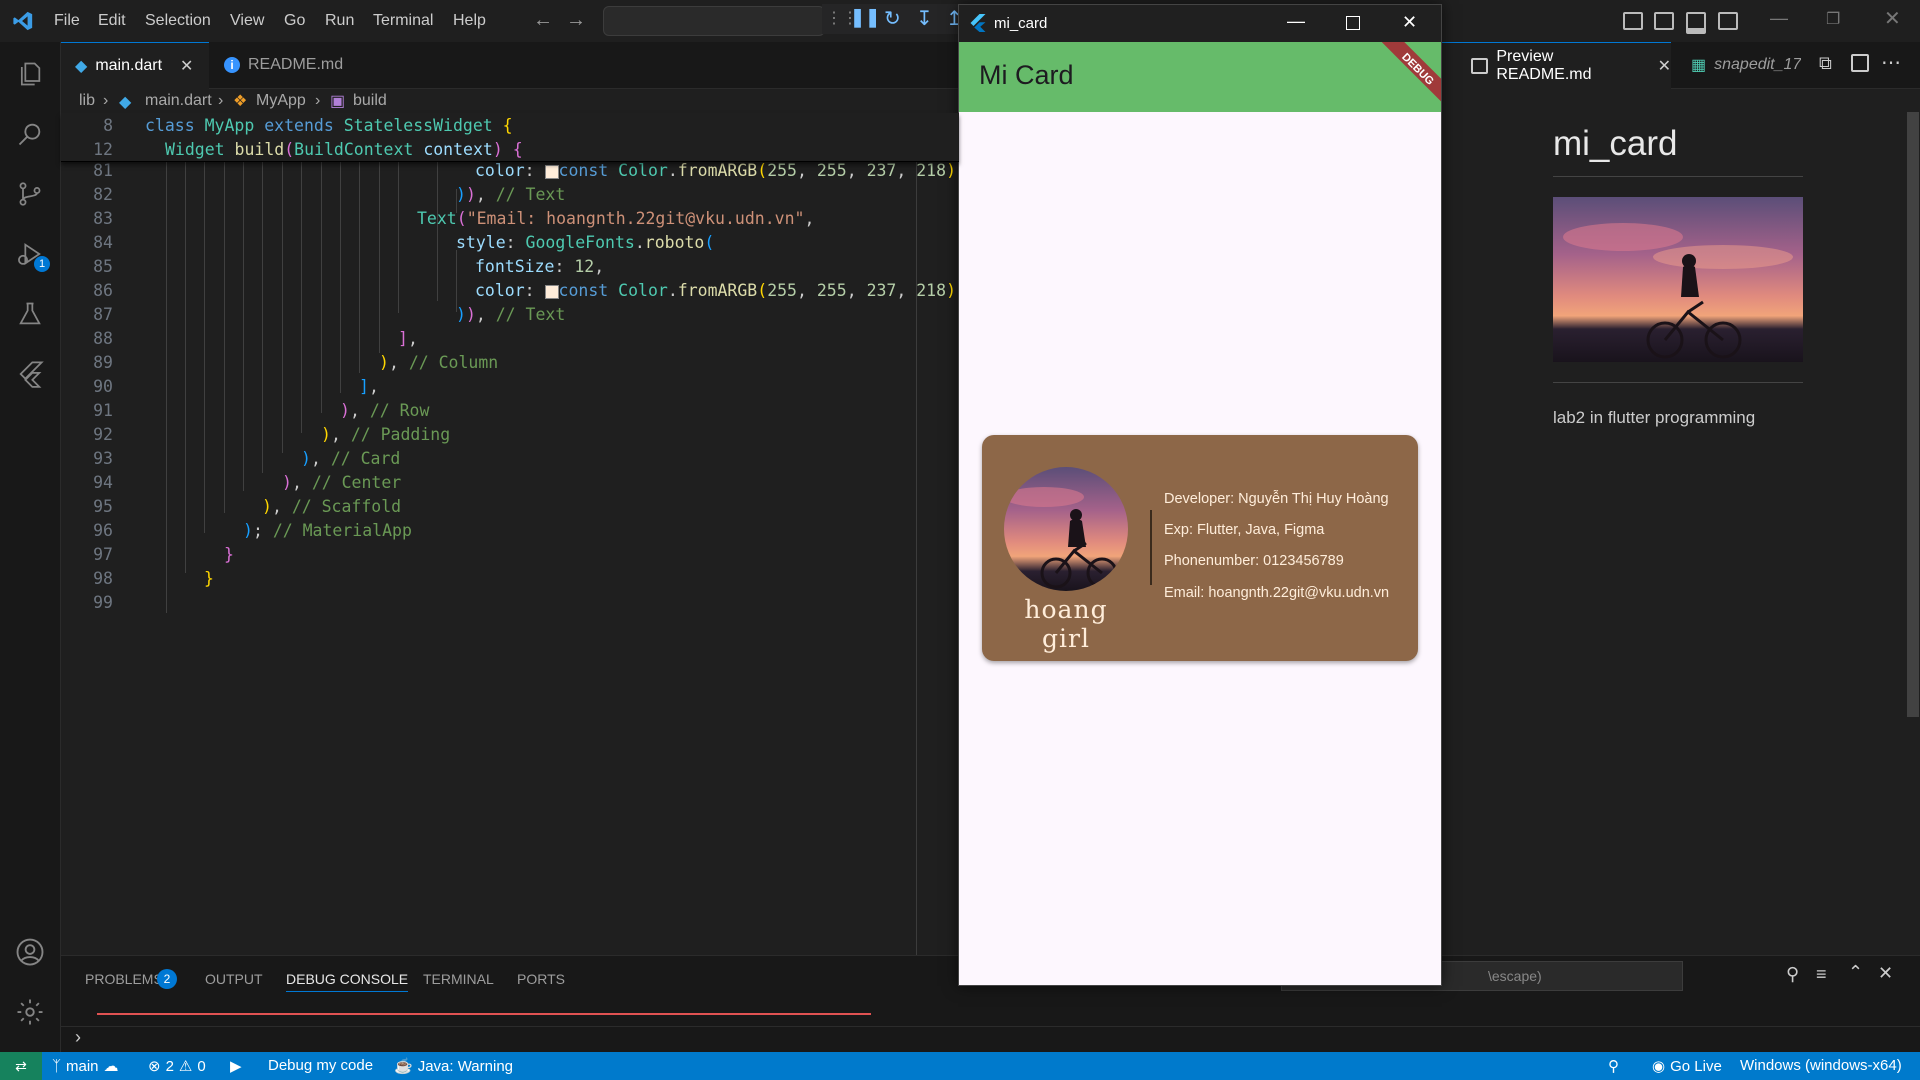  Describe the element at coordinates (385, 410) in the screenshot. I see `code-line: ), // Row` at that location.